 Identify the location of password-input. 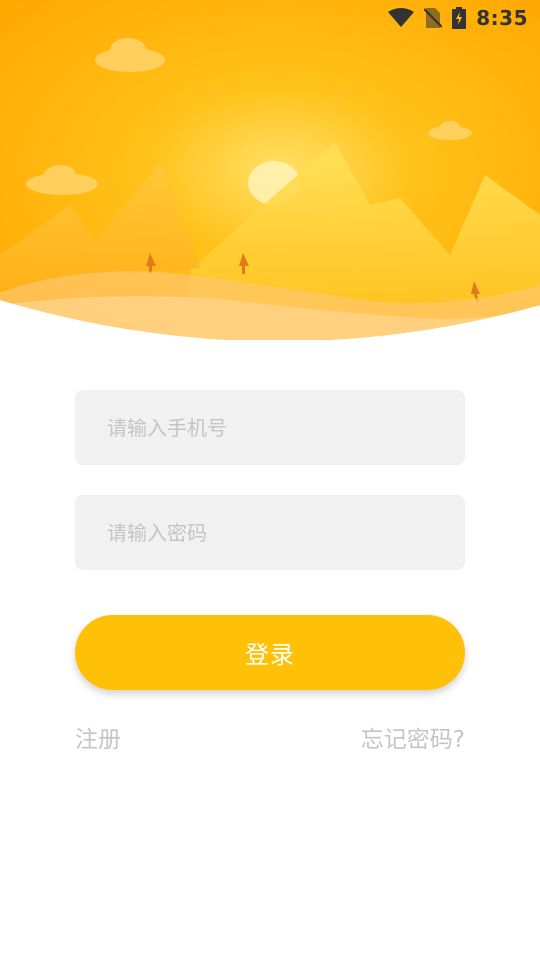
(270, 532).